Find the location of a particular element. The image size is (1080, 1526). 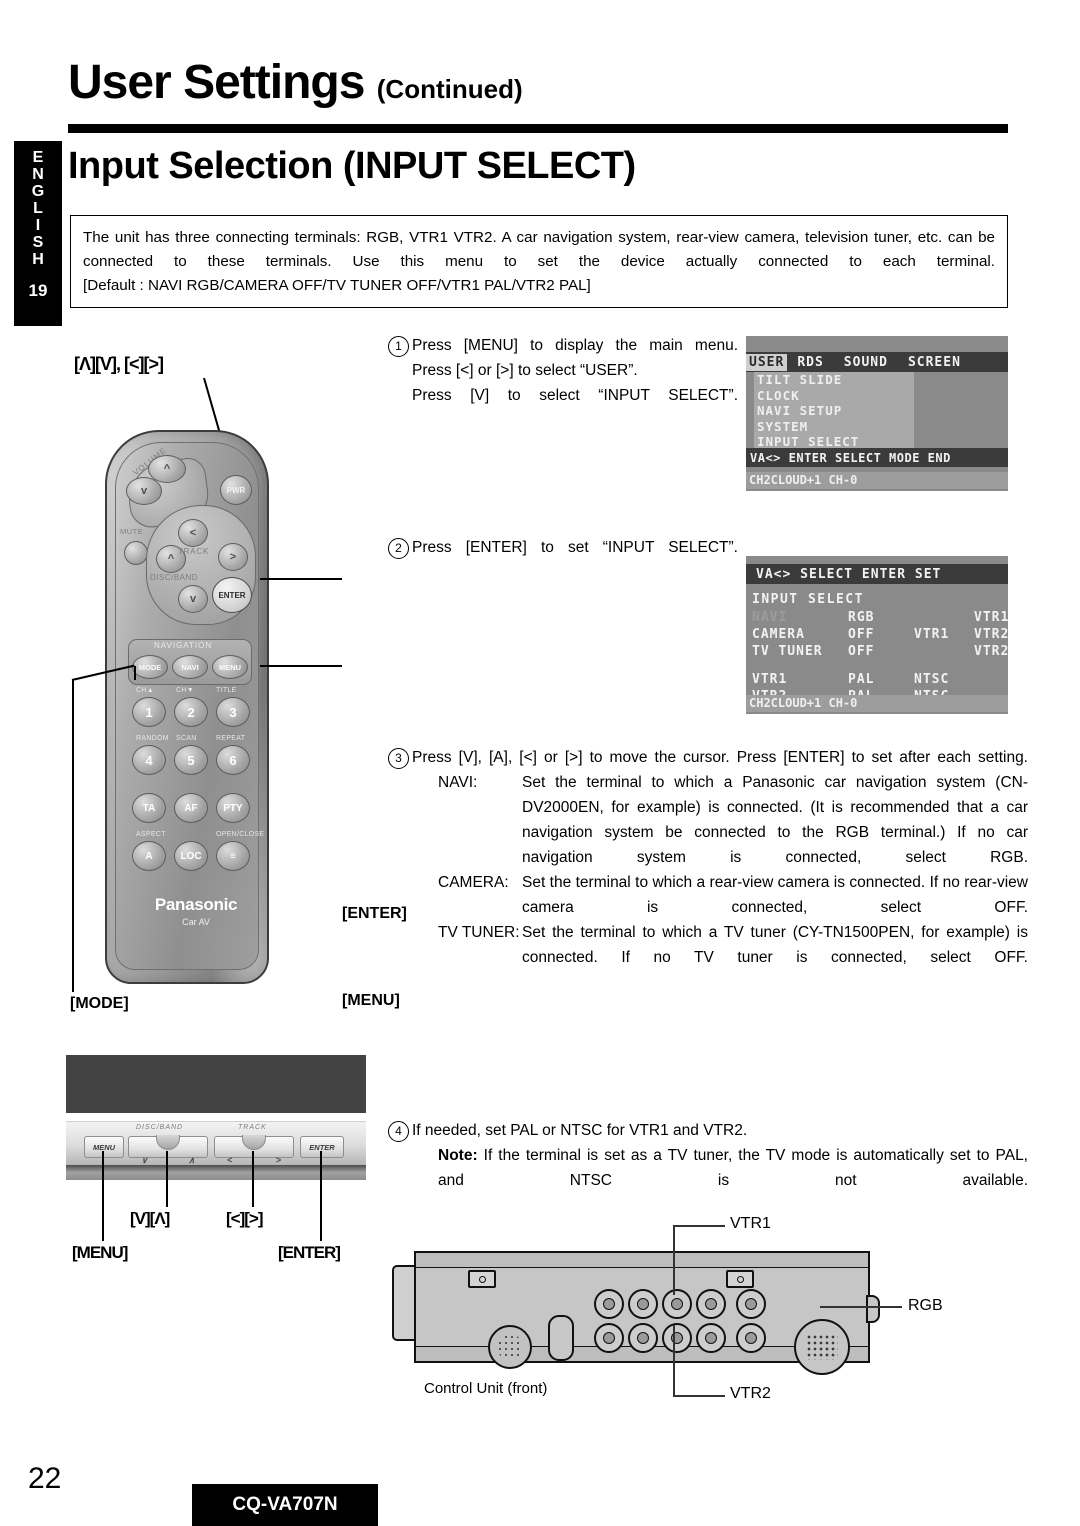

menu-button: MENU is located at coordinates (230, 667).